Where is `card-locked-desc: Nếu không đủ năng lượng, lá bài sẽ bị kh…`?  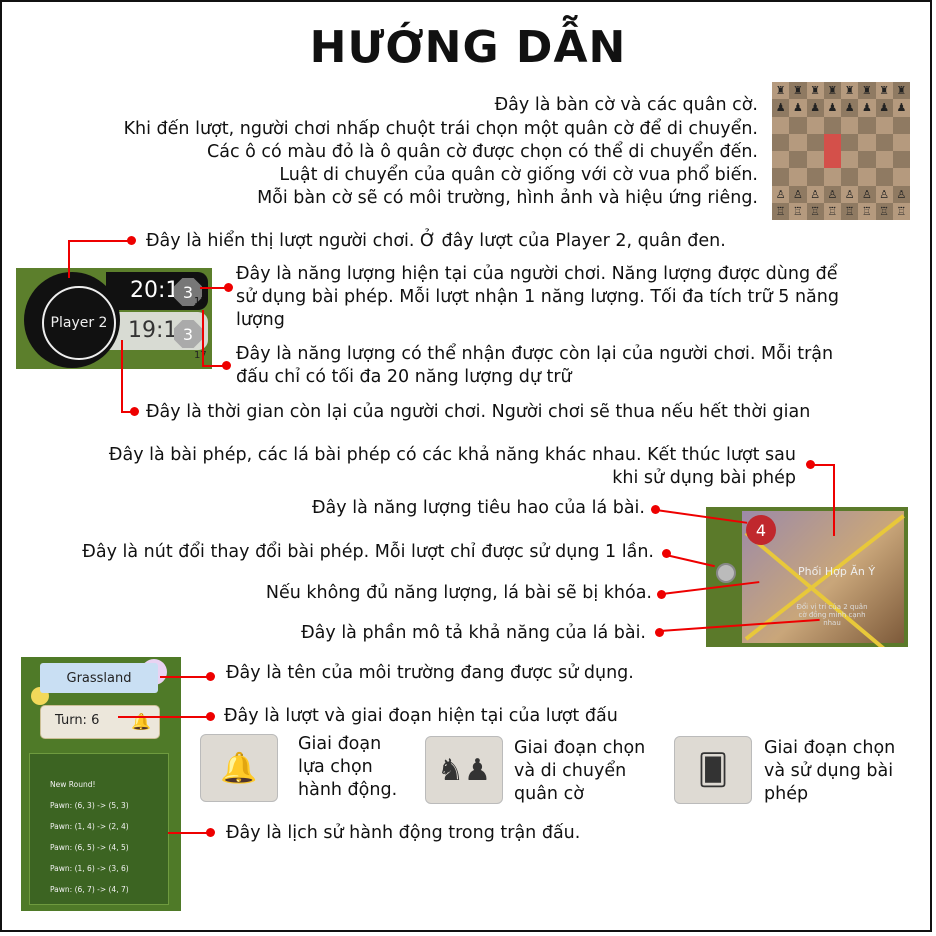 card-locked-desc: Nếu không đủ năng lượng, lá bài sẽ bị kh… is located at coordinates (458, 593).